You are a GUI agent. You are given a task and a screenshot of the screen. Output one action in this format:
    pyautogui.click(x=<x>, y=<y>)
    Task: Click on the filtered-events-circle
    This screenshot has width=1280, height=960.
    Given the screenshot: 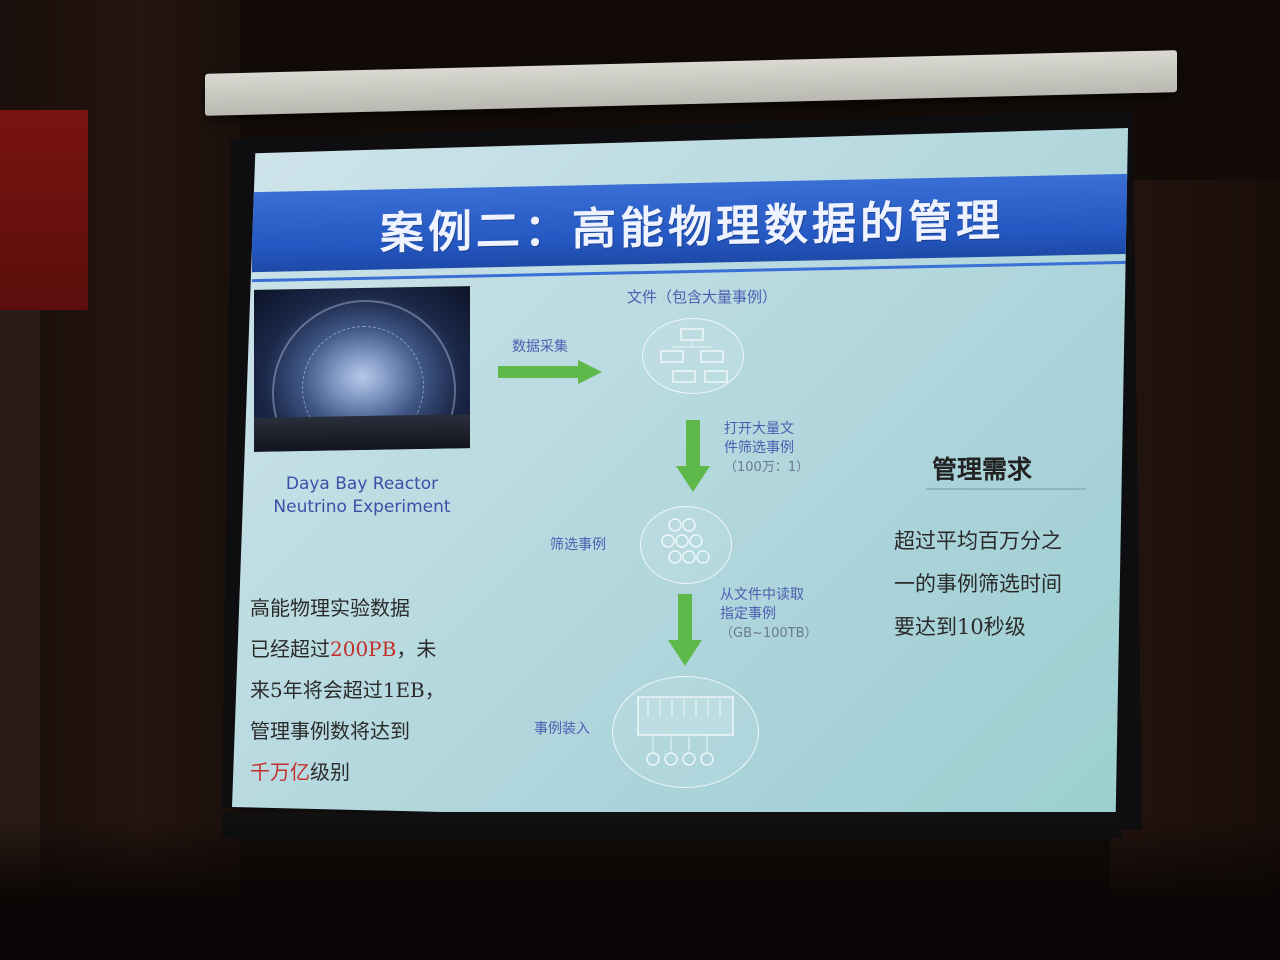 What is the action you would take?
    pyautogui.click(x=686, y=545)
    